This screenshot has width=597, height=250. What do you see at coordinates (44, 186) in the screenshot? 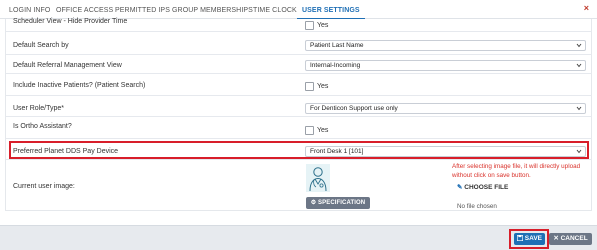
I see `user-image-label: Current user image:` at bounding box center [44, 186].